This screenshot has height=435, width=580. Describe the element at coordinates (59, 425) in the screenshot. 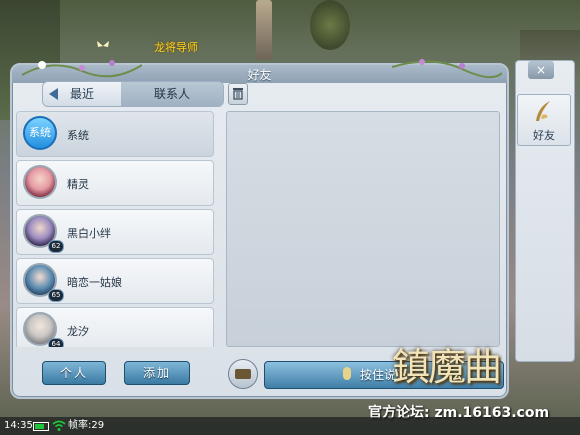

I see `wifi-icon` at that location.